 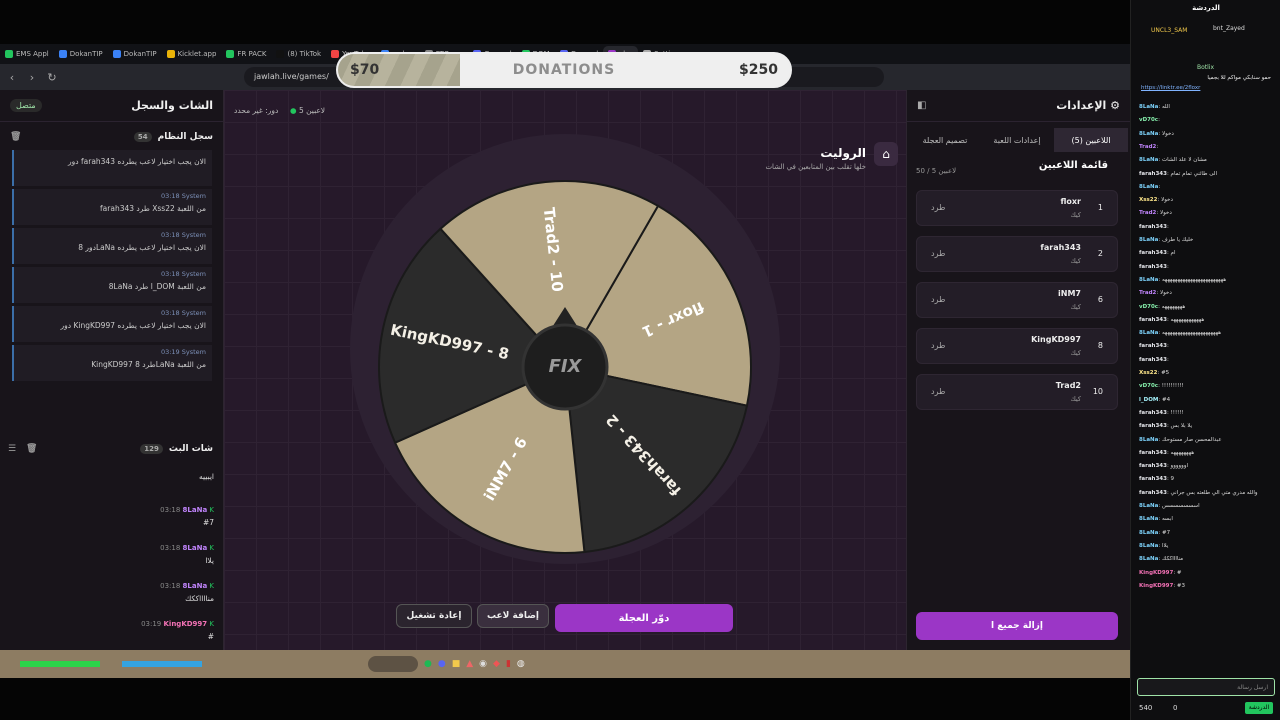 I want to click on stream-chat-header: ☰ 🗑 129 شات البث, so click(x=111, y=449).